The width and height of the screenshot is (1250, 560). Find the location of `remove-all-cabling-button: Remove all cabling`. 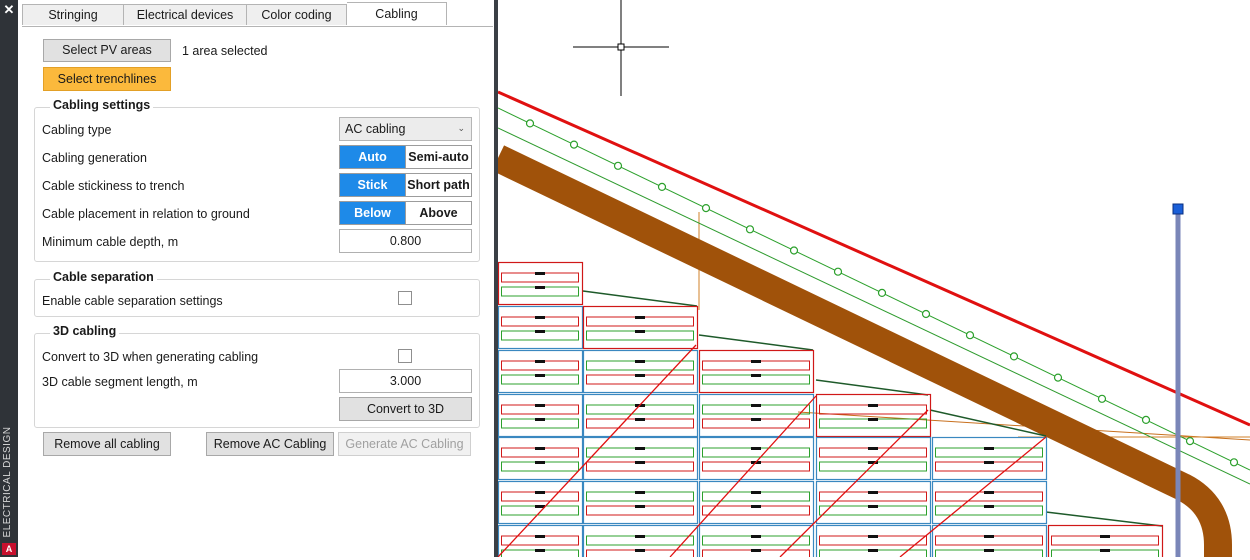

remove-all-cabling-button: Remove all cabling is located at coordinates (107, 444).